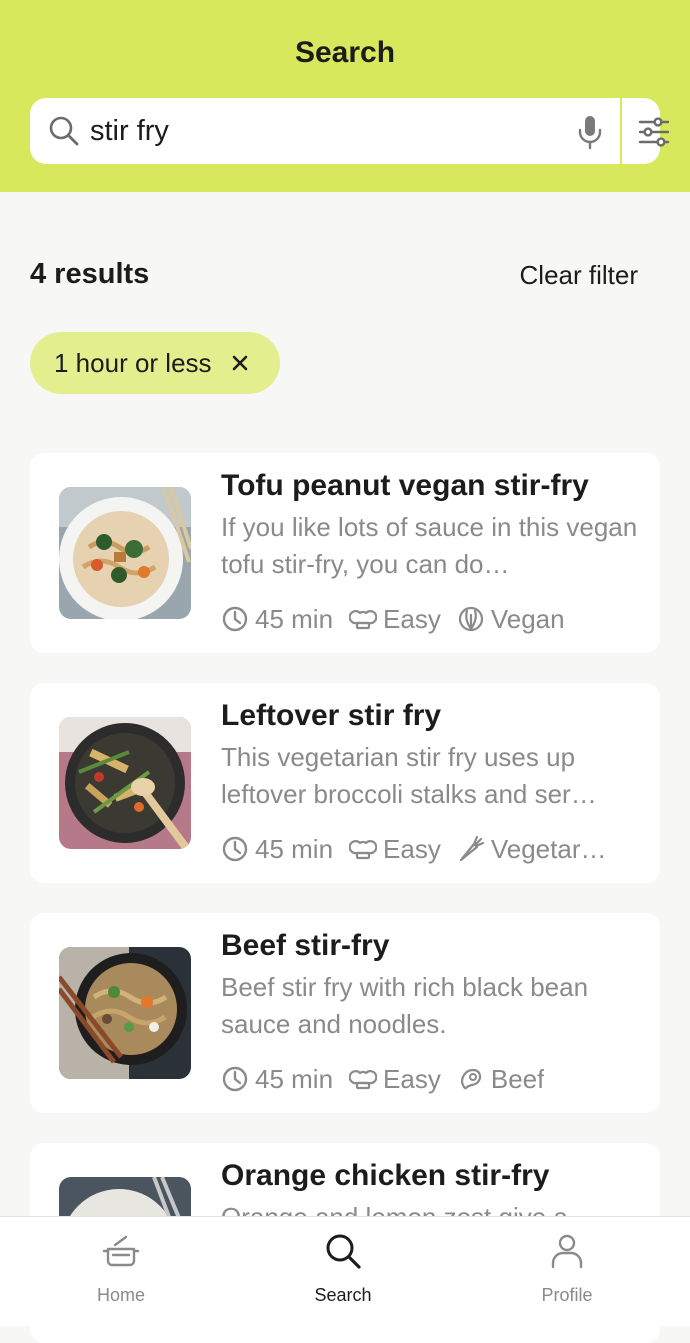  I want to click on page-title: Search, so click(345, 52).